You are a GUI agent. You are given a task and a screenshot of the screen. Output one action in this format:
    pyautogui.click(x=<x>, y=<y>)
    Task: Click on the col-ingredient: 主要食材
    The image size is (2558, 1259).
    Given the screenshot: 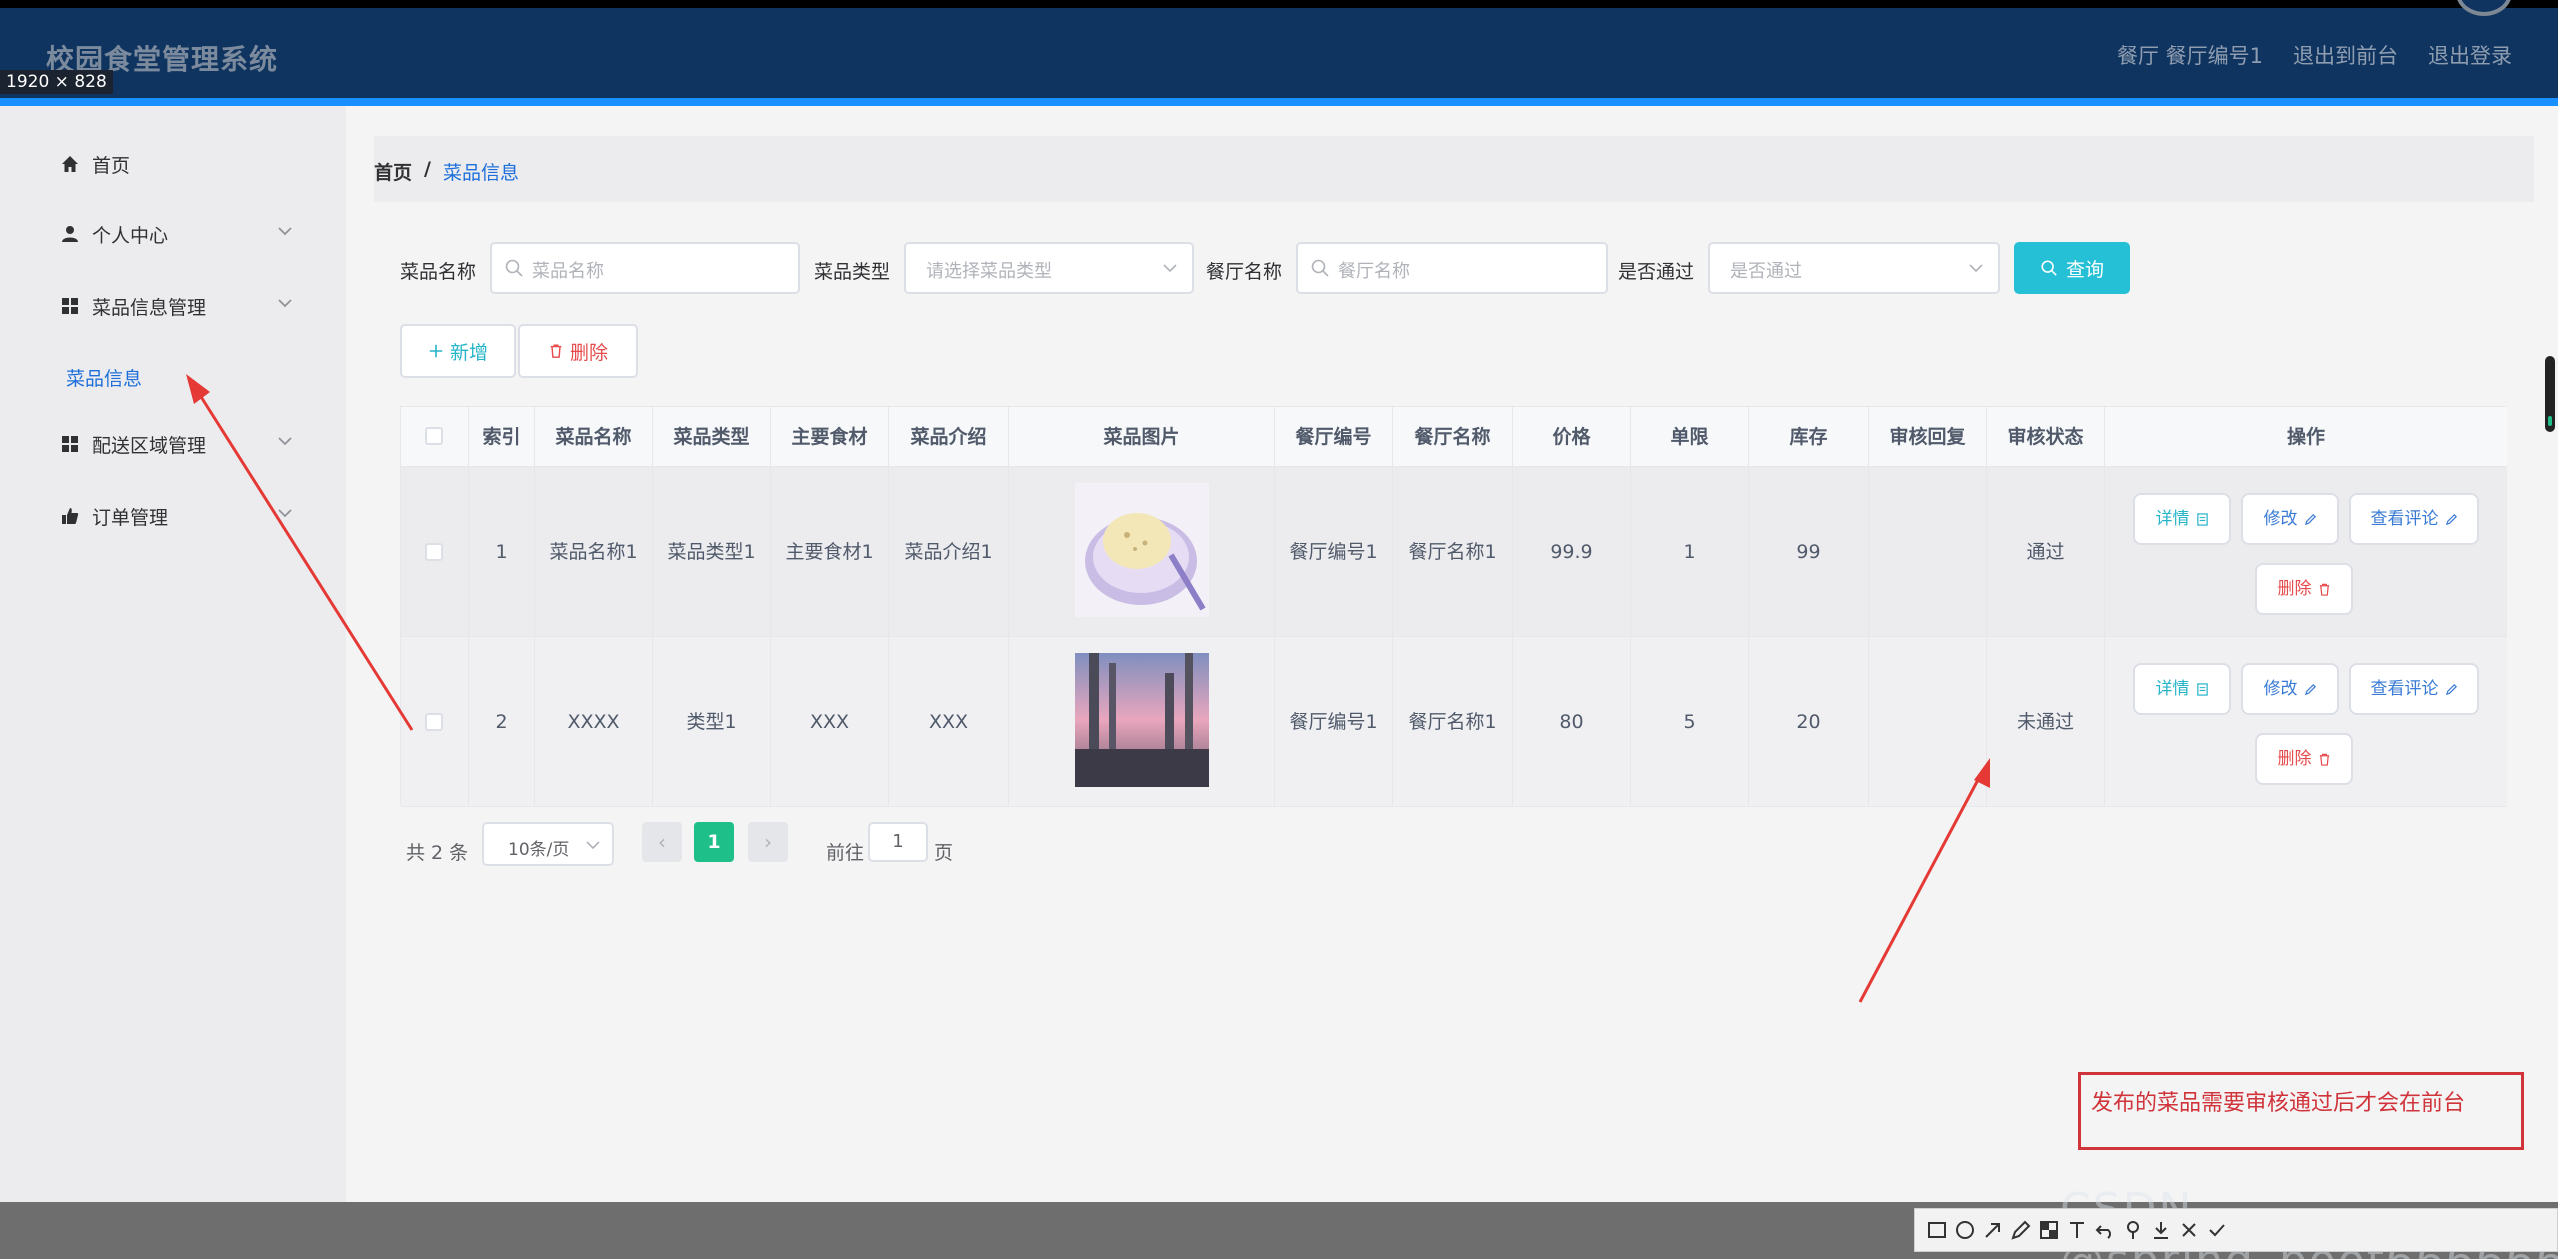 What is the action you would take?
    pyautogui.click(x=830, y=437)
    